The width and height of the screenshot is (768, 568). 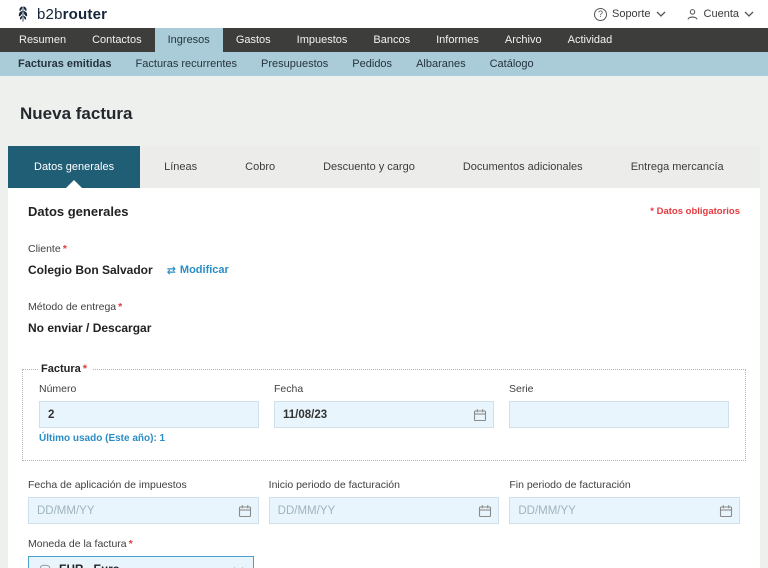 What do you see at coordinates (289, 389) in the screenshot?
I see `fecha-label: Fecha` at bounding box center [289, 389].